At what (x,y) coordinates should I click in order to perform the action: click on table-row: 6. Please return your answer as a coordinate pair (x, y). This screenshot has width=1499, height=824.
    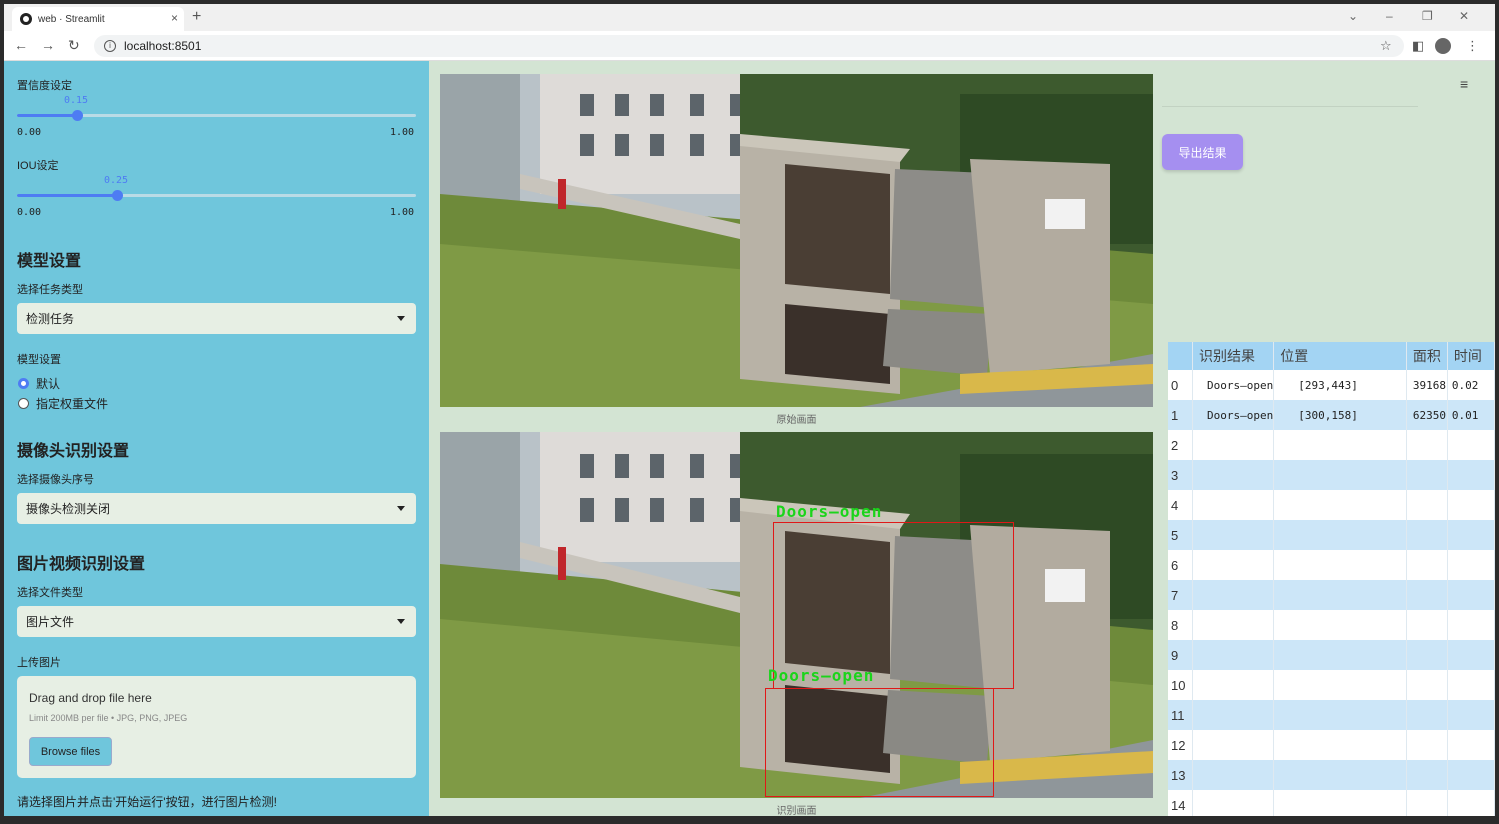
    Looking at the image, I should click on (1331, 565).